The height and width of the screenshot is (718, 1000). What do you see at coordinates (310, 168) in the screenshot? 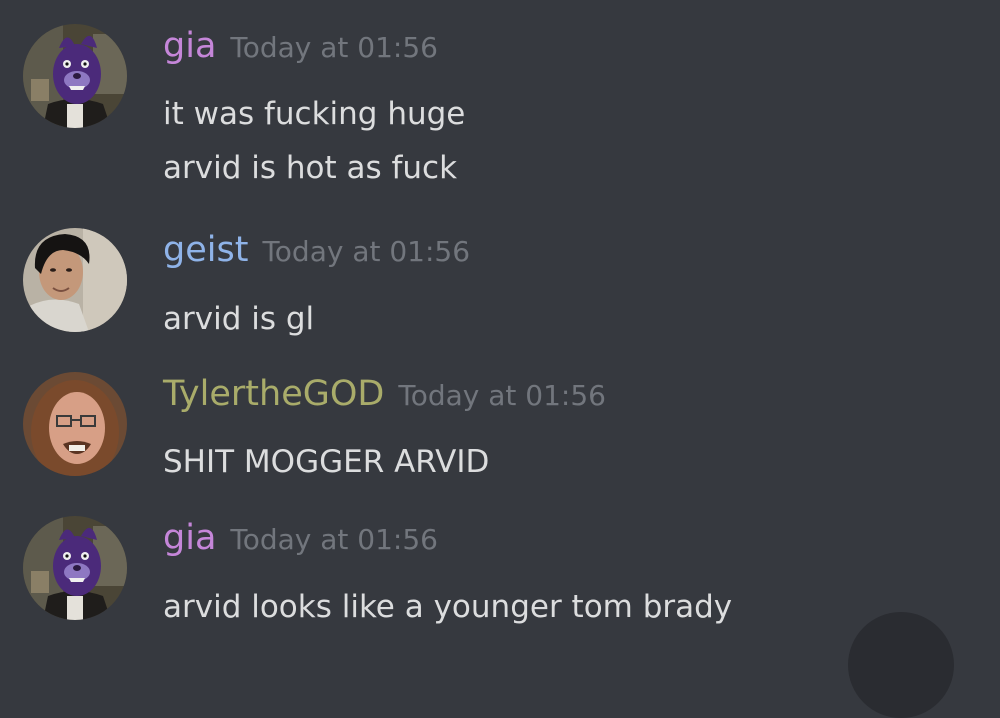
I see `message-text: arvid is hot as fuck` at bounding box center [310, 168].